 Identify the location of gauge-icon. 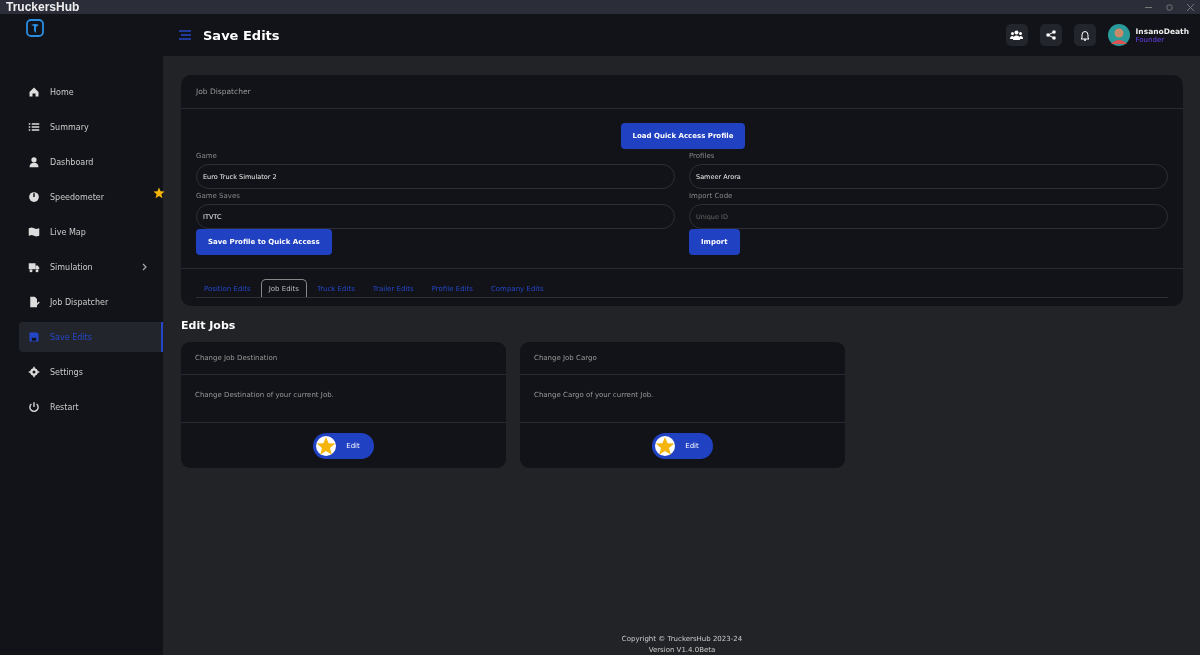
(34, 197).